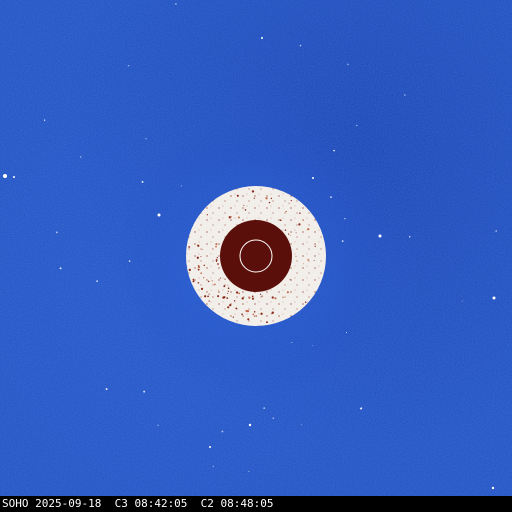  Describe the element at coordinates (256, 504) in the screenshot. I see `caption-bar: SOHO 2025-09-18 C3 08:42:05 C2 08:48:05` at that location.